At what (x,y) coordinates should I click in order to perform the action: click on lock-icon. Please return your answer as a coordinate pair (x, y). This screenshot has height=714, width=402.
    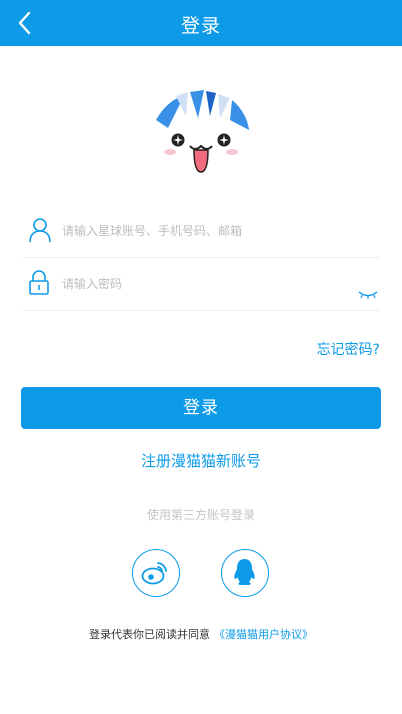
    Looking at the image, I should click on (39, 285).